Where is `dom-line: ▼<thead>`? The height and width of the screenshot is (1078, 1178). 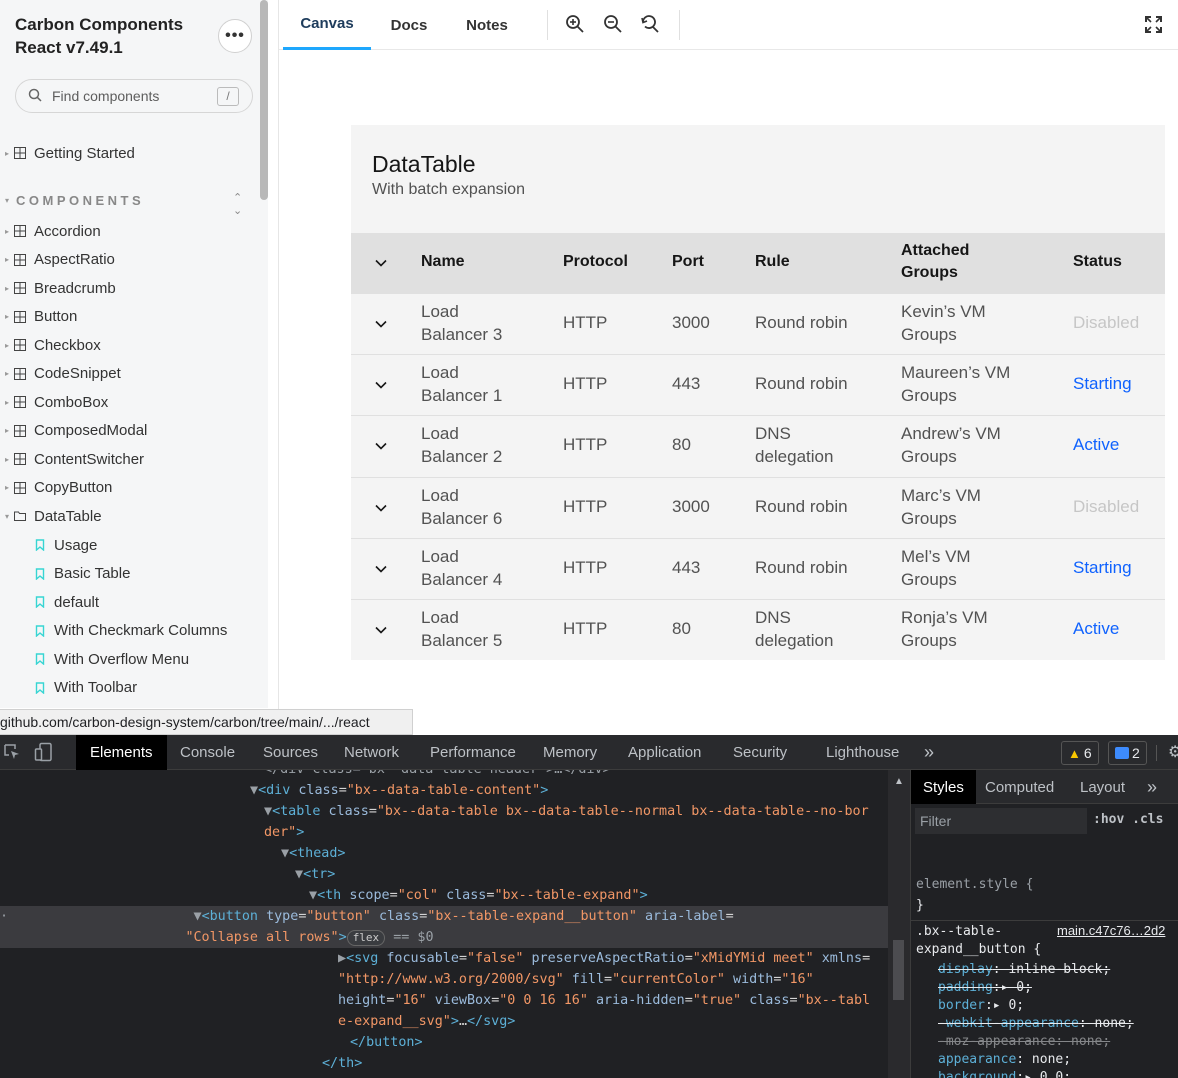
dom-line: ▼<thead> is located at coordinates (584, 853).